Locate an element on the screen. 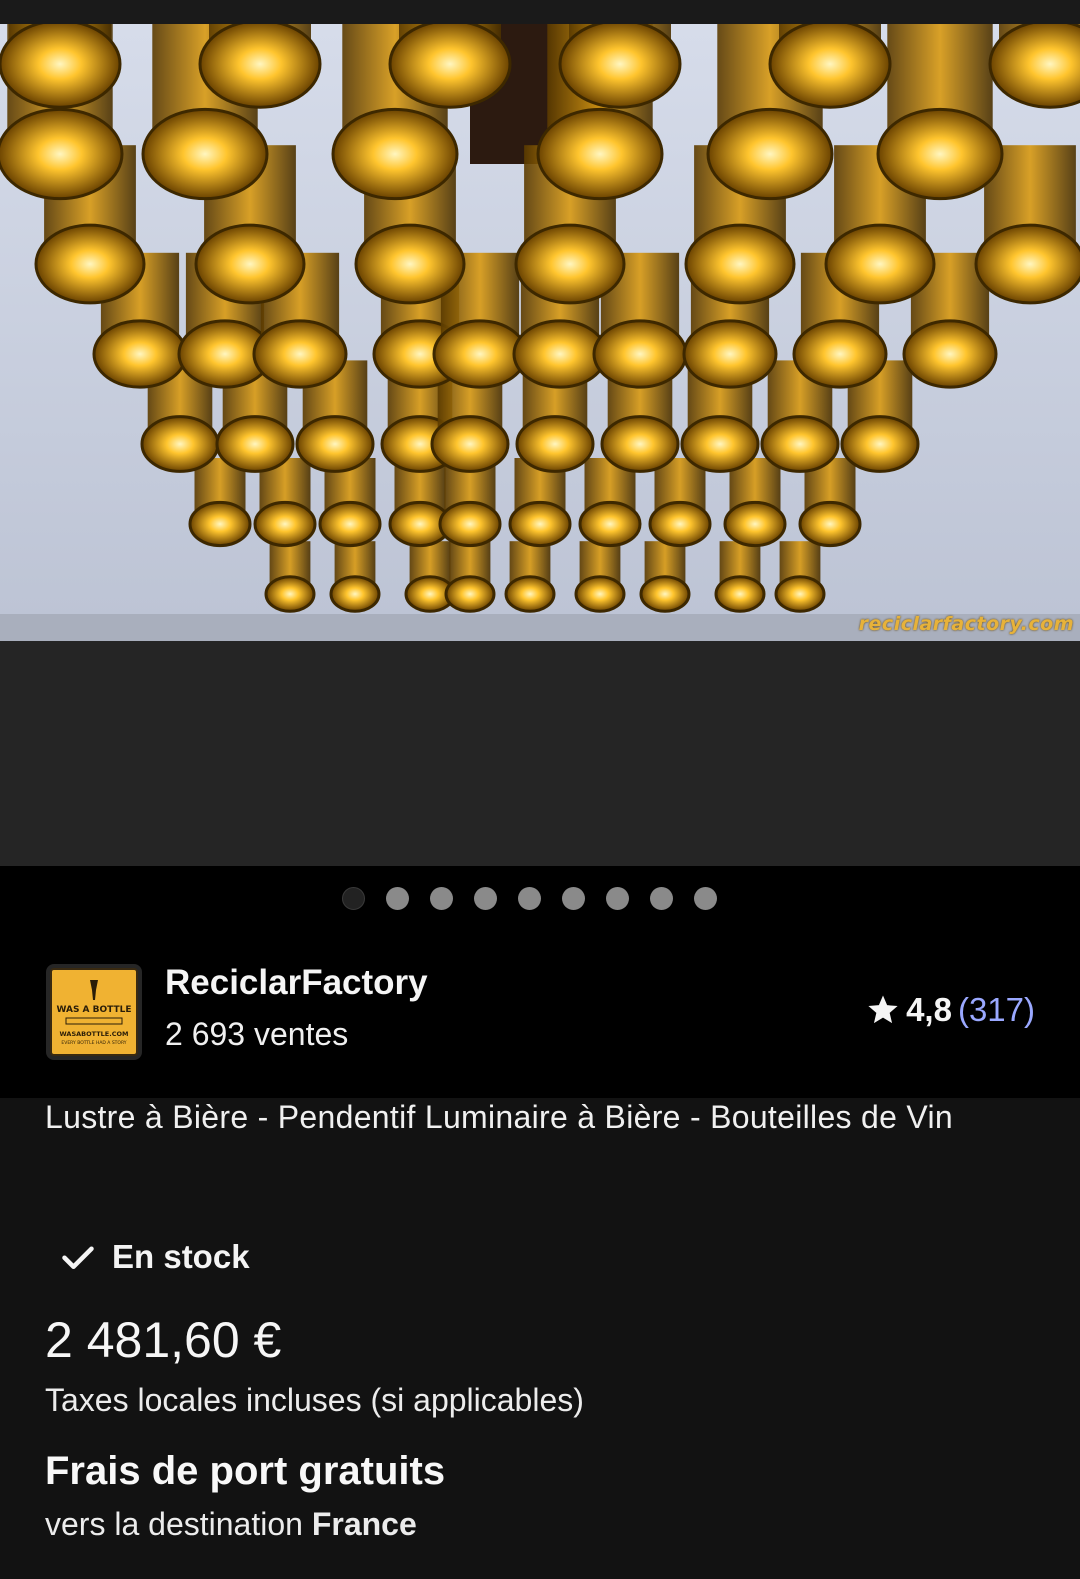 The height and width of the screenshot is (1579, 1080). price: 2 481,60 € is located at coordinates (163, 1340).